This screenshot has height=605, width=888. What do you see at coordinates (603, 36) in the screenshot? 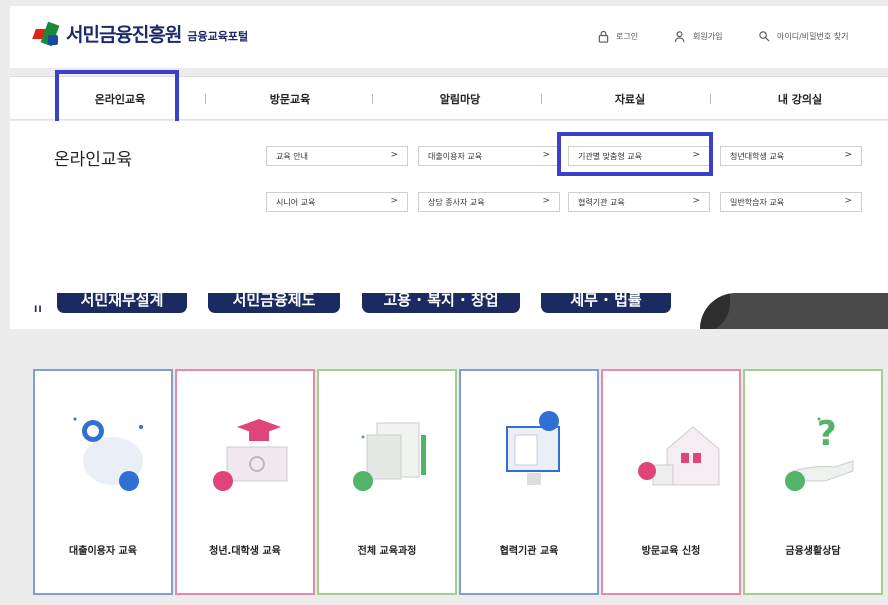
I see `lock-icon` at bounding box center [603, 36].